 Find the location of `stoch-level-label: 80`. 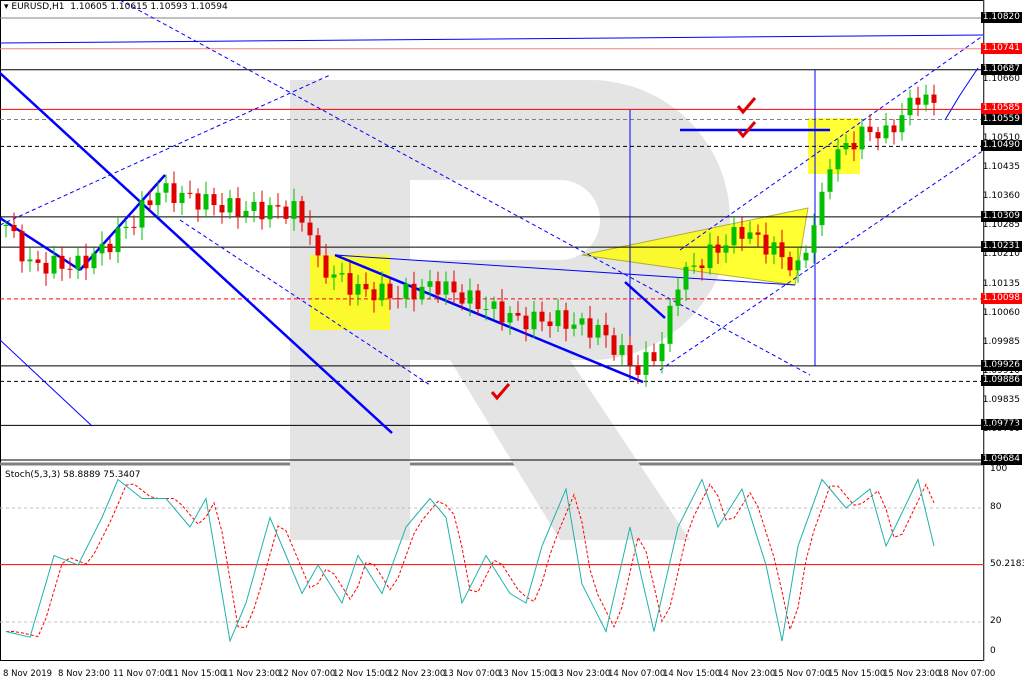

stoch-level-label: 80 is located at coordinates (996, 507).